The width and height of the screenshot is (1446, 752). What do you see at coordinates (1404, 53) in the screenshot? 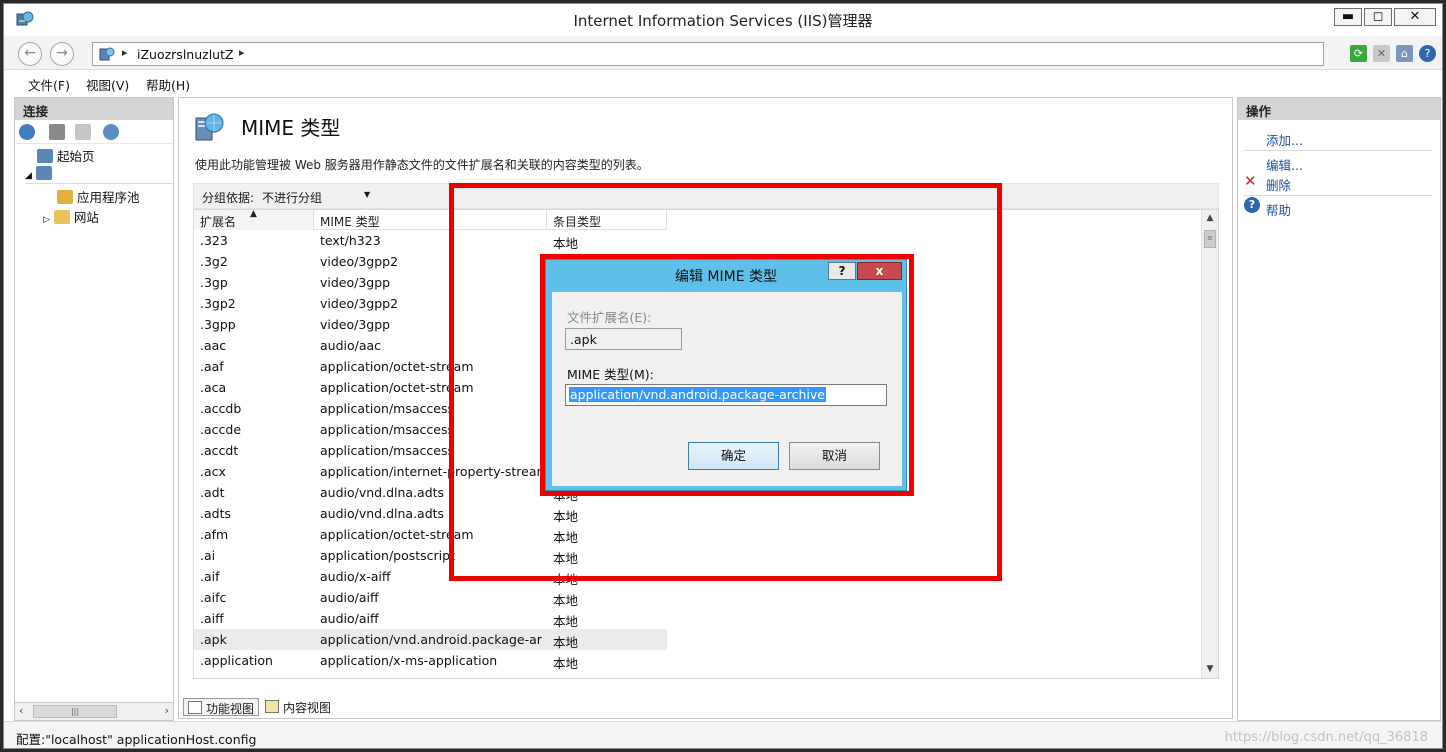
I see `home-icon: ⌂` at bounding box center [1404, 53].